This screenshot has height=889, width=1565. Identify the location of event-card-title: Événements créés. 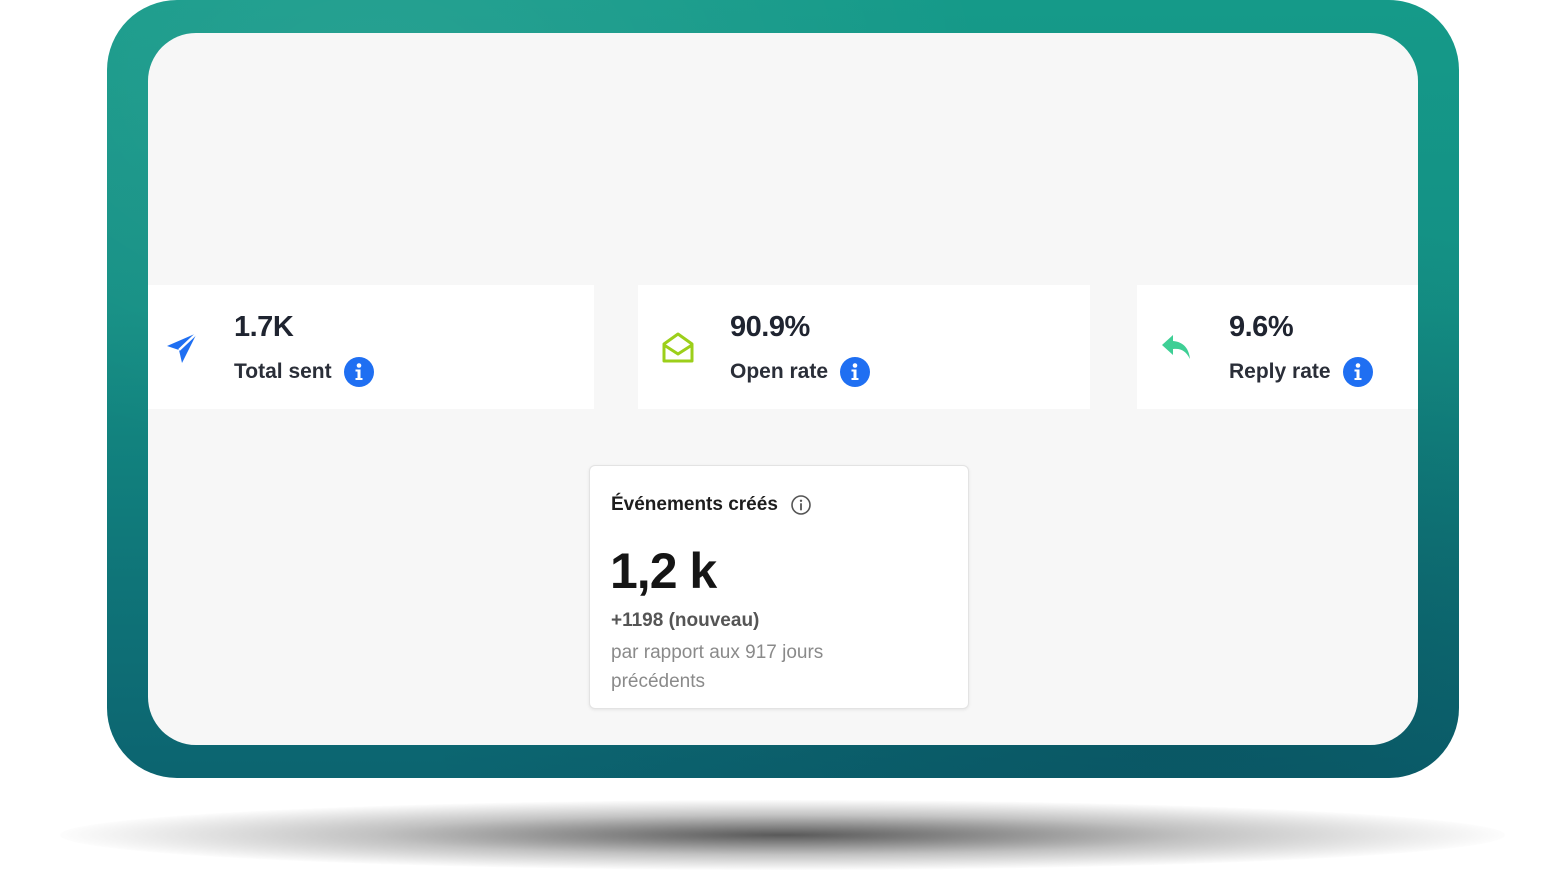
(694, 504).